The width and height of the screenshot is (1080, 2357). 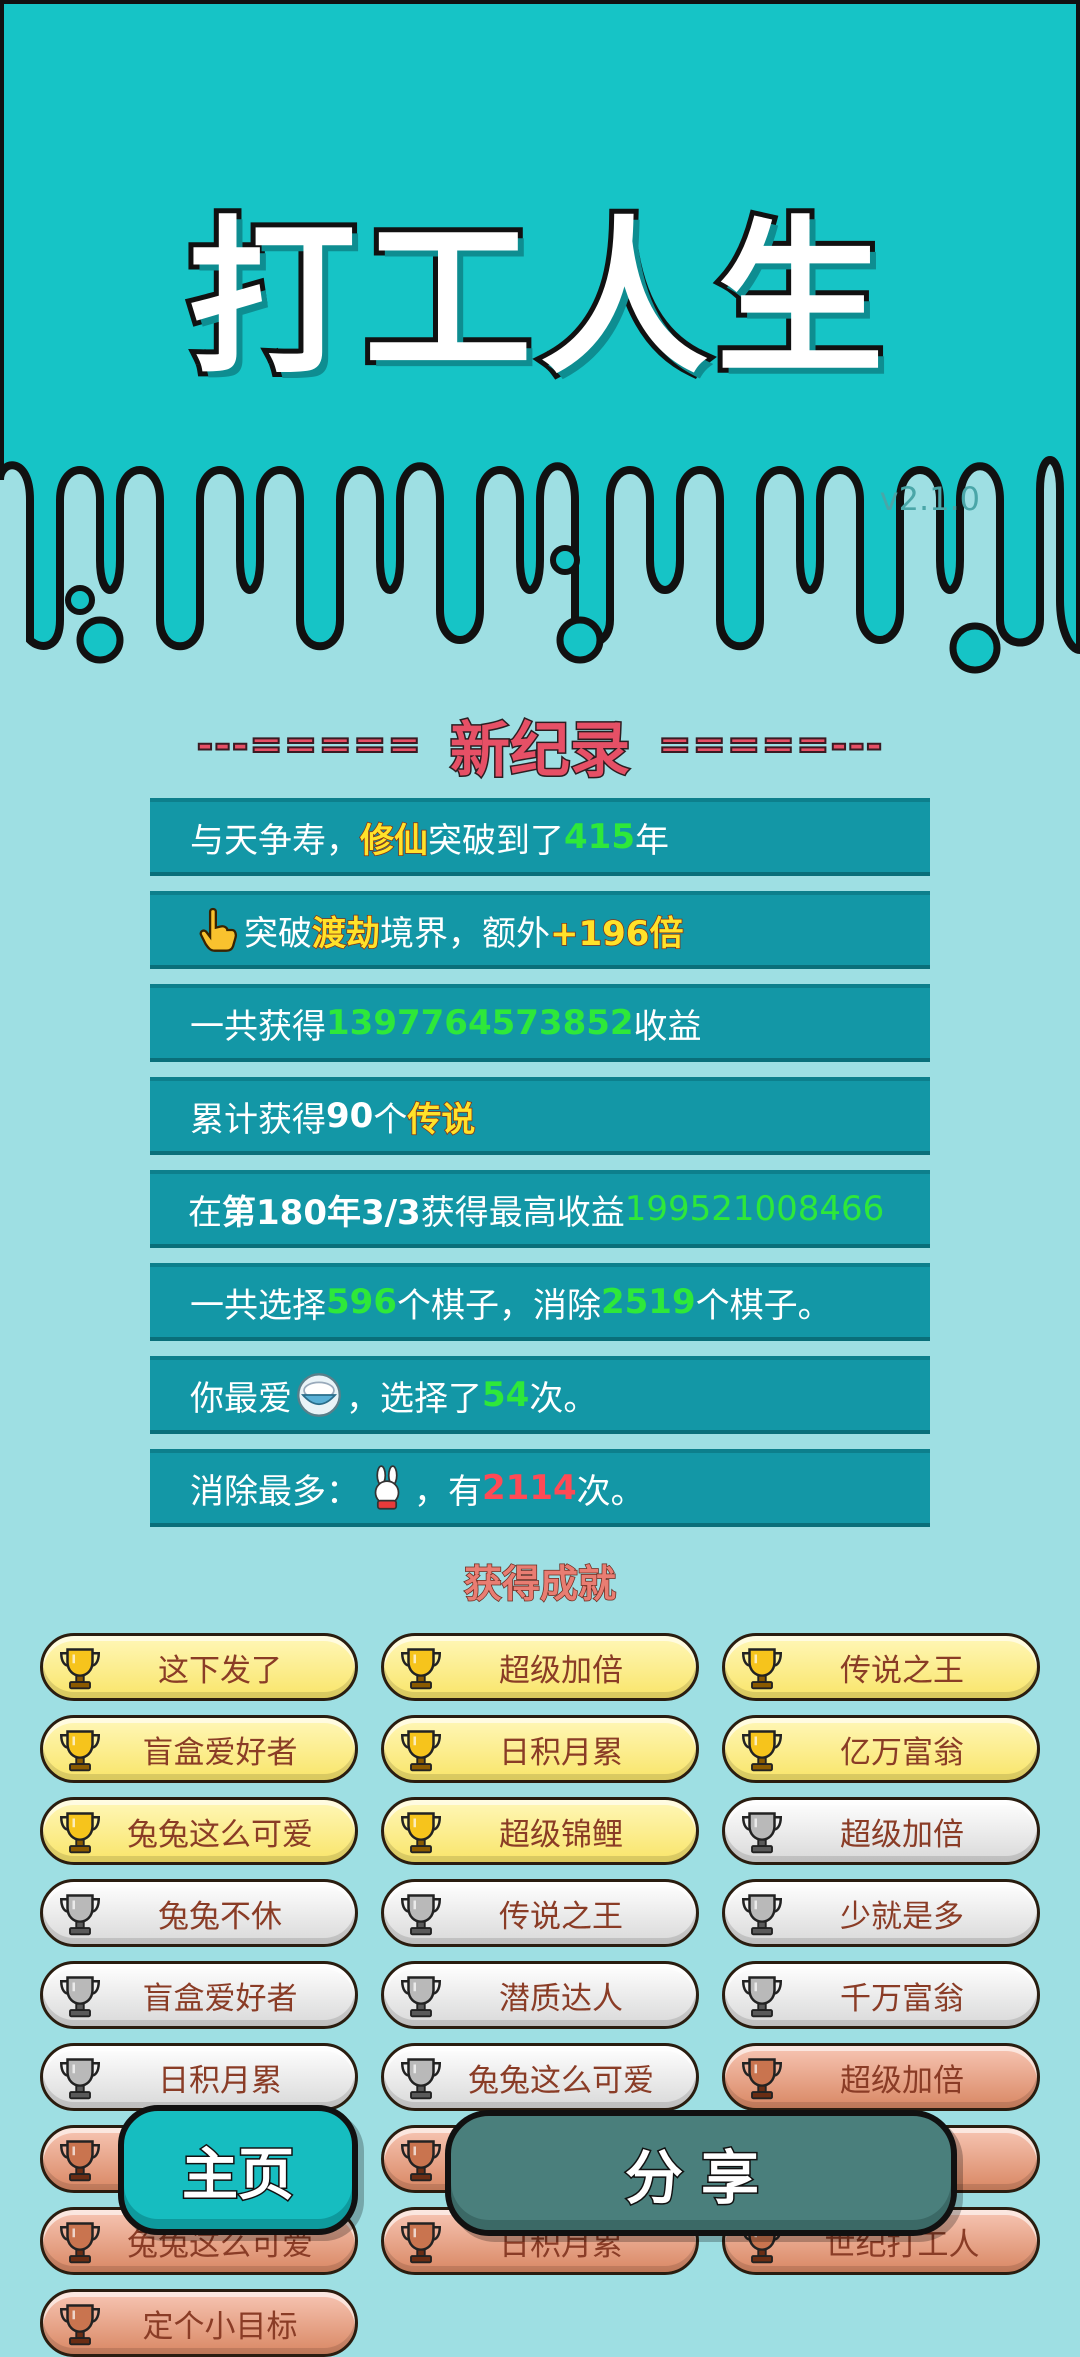 I want to click on right-dash-decoration: =====---, so click(x=770, y=745).